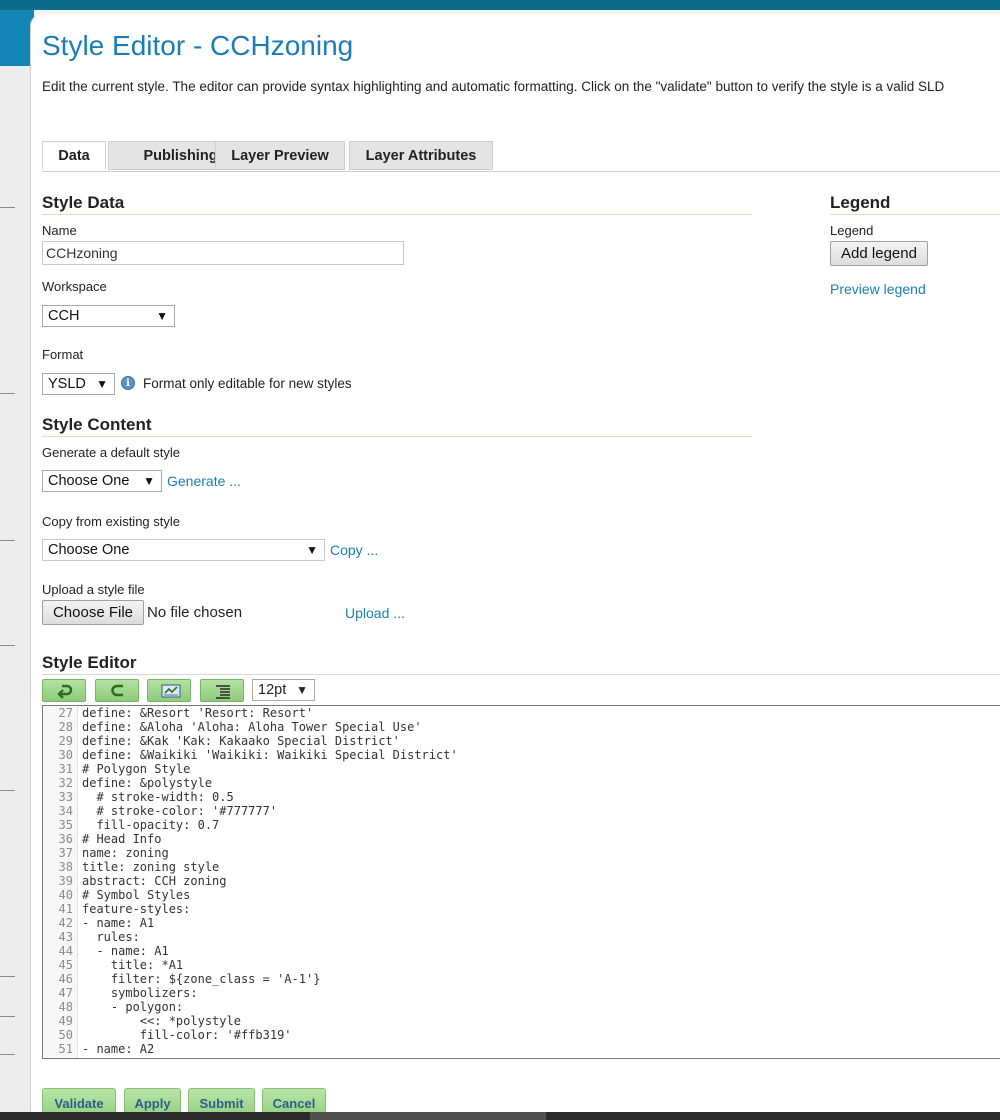  What do you see at coordinates (65, 979) in the screenshot?
I see `line-number: 46` at bounding box center [65, 979].